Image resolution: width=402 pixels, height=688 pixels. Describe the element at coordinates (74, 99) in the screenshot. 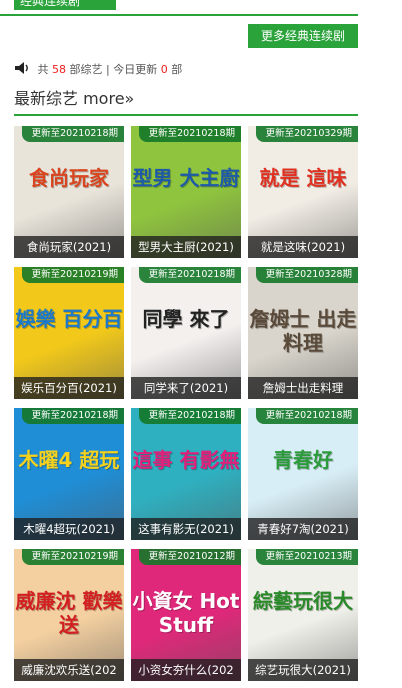

I see `latest-variety-title: 最新综艺 more»` at that location.